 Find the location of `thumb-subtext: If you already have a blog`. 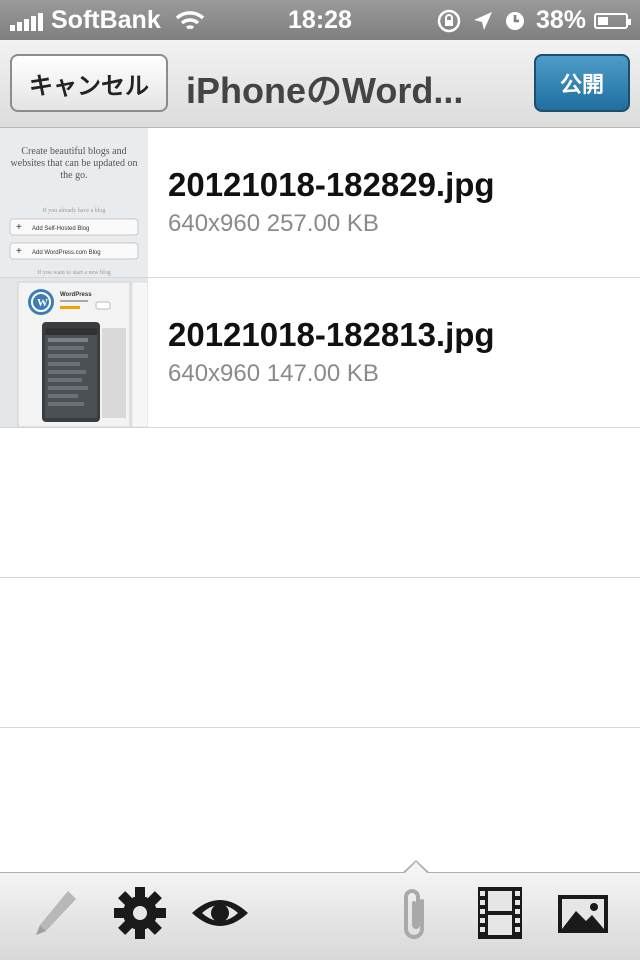

thumb-subtext: If you already have a blog is located at coordinates (74, 210).